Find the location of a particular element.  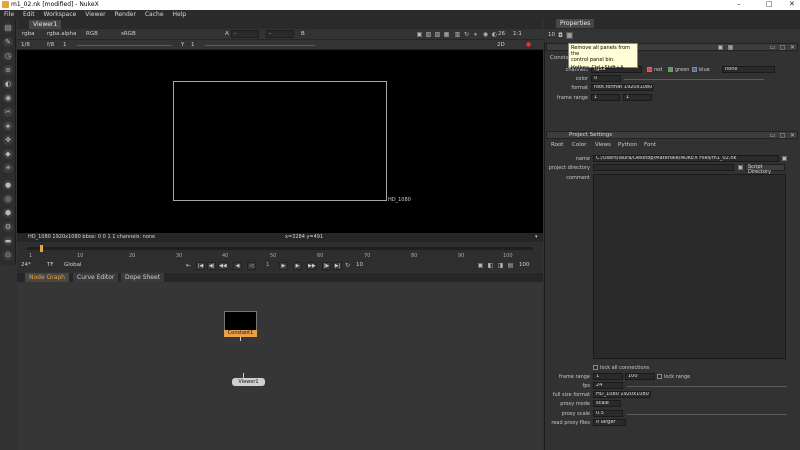

lock-connections-checkbox is located at coordinates (595, 367).